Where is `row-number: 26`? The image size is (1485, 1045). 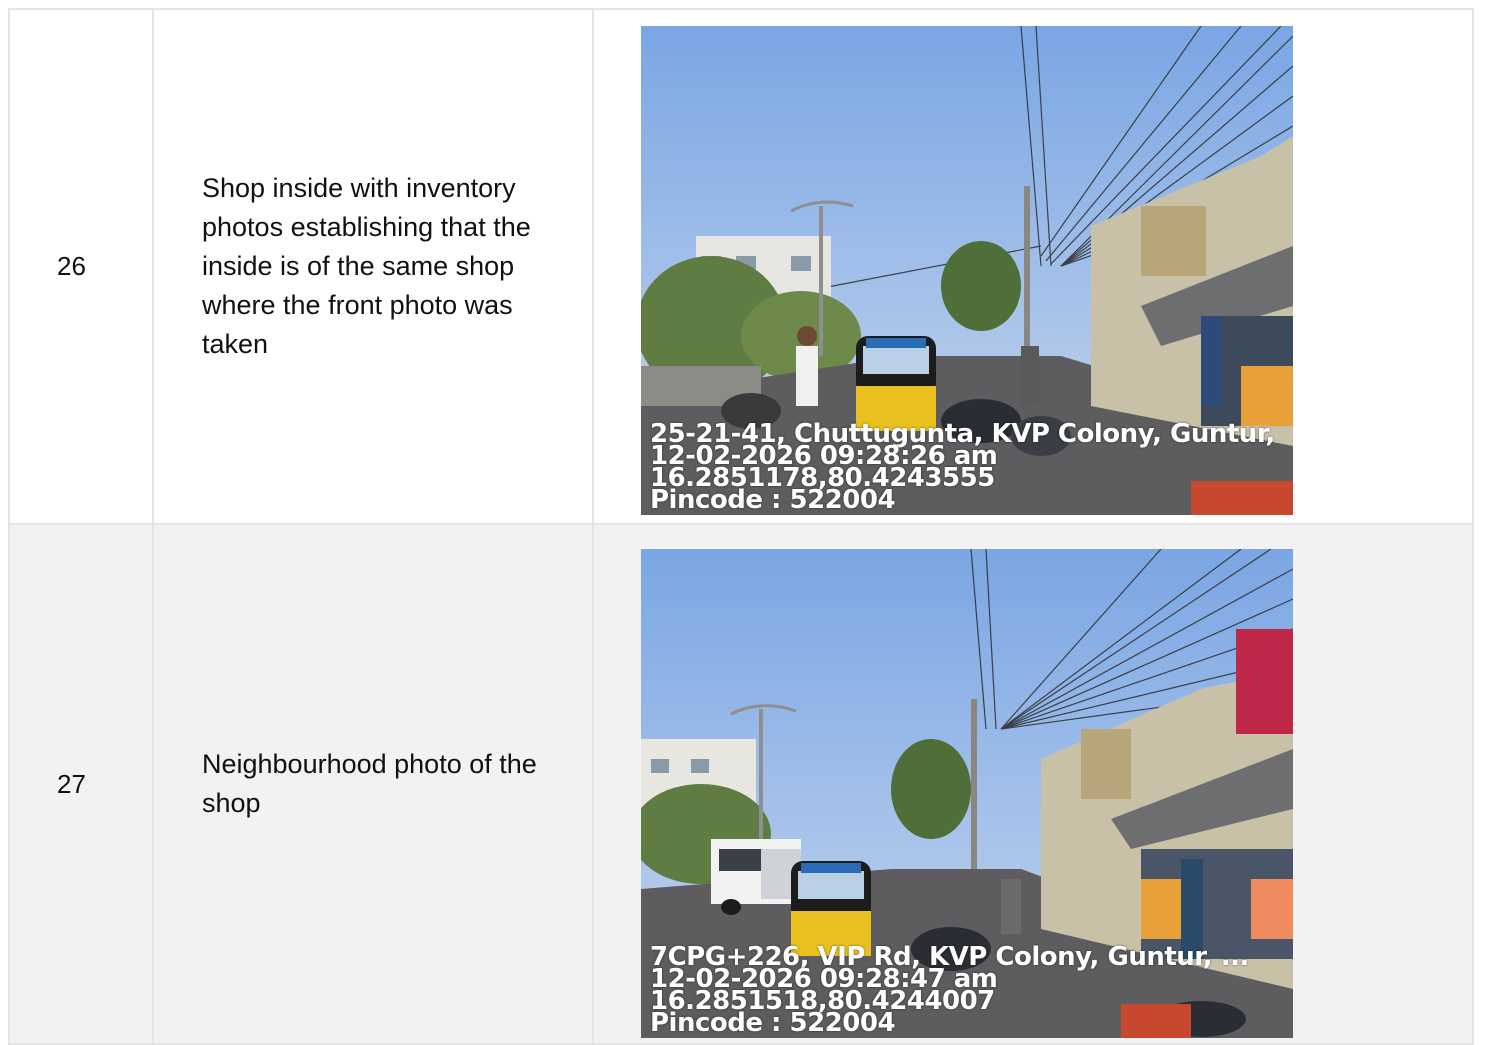
row-number: 26 is located at coordinates (81, 266).